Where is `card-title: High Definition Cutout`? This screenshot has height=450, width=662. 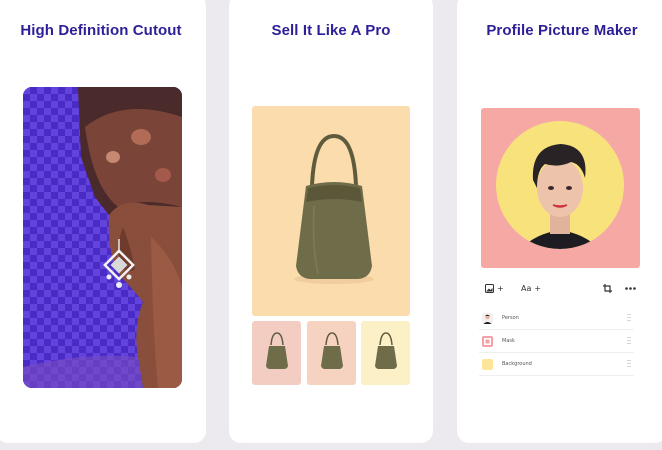 card-title: High Definition Cutout is located at coordinates (101, 30).